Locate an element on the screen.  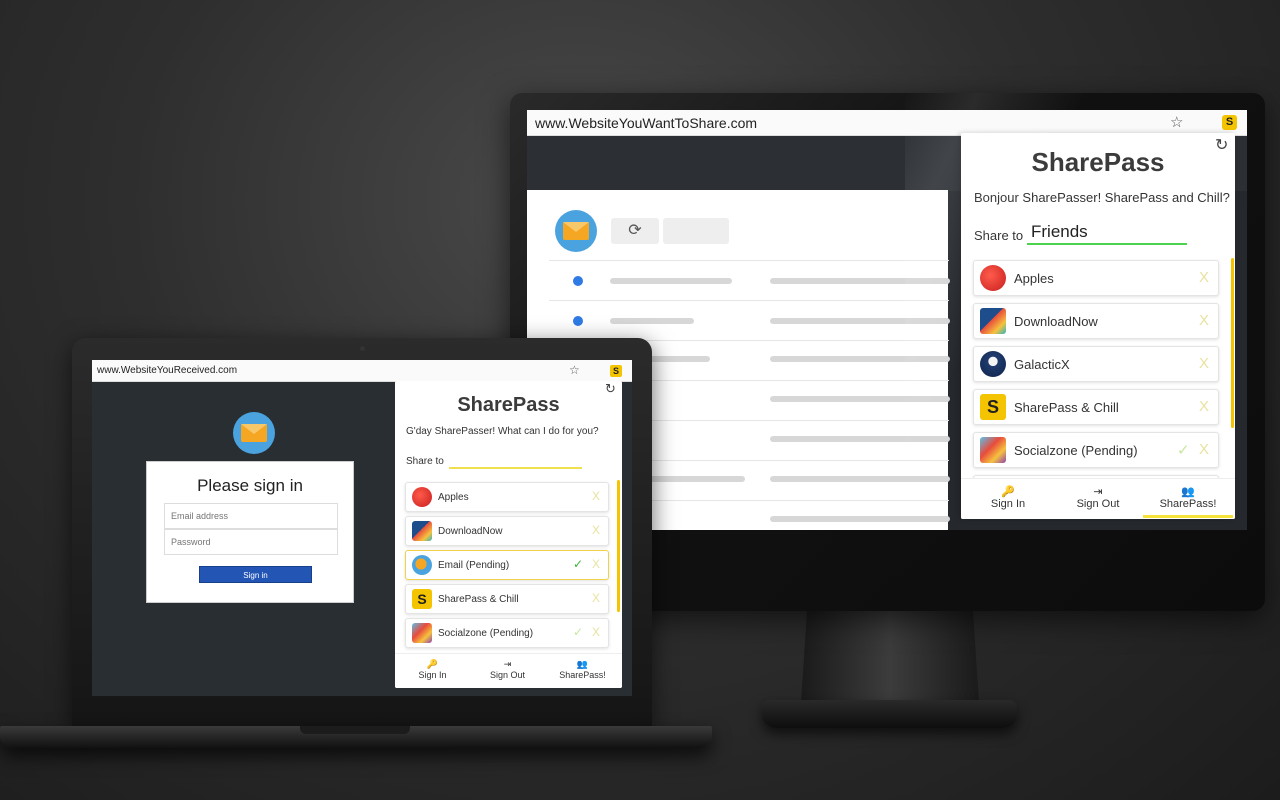
laptop-hinge-notch is located at coordinates (355, 730).